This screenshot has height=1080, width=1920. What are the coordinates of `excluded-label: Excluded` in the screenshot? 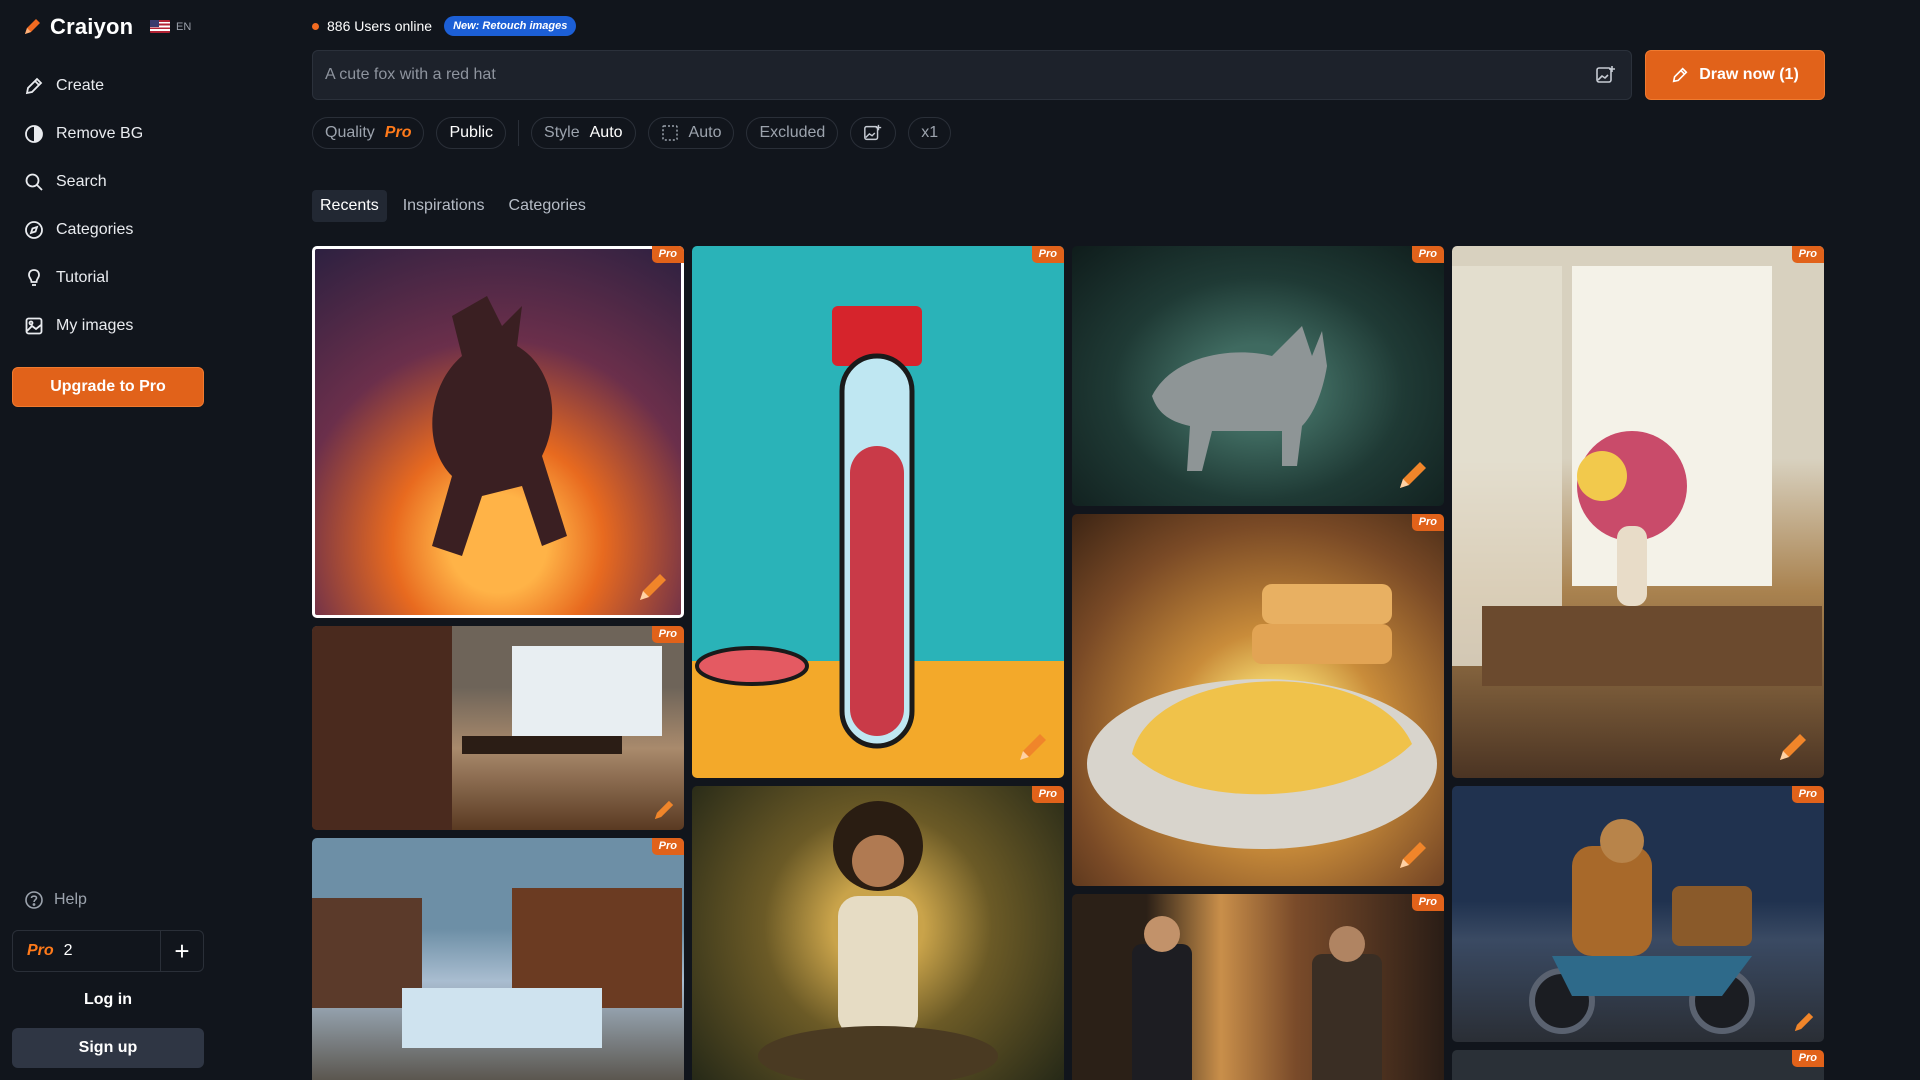 It's located at (792, 132).